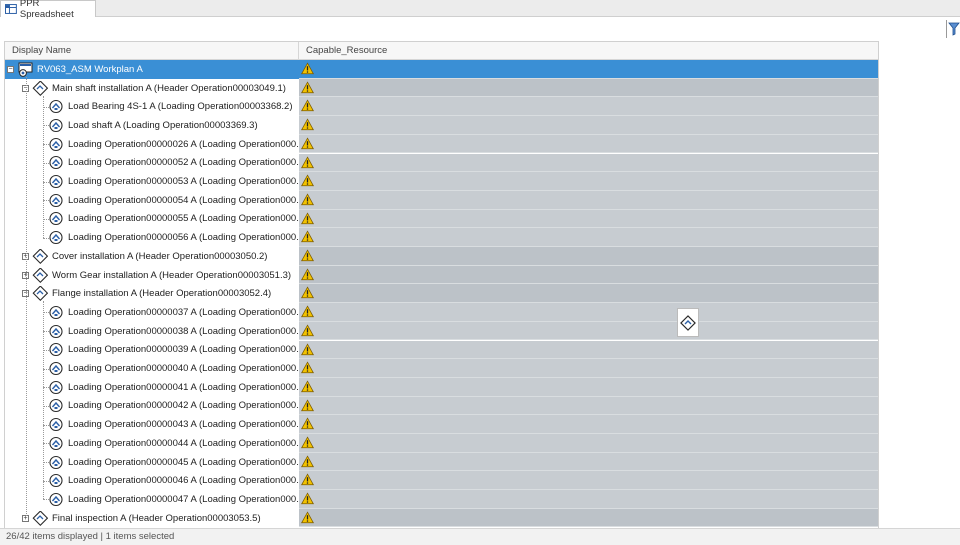  Describe the element at coordinates (48, 10) in the screenshot. I see `tab-ppr-spreadsheet: PPR Spreadsheet` at that location.